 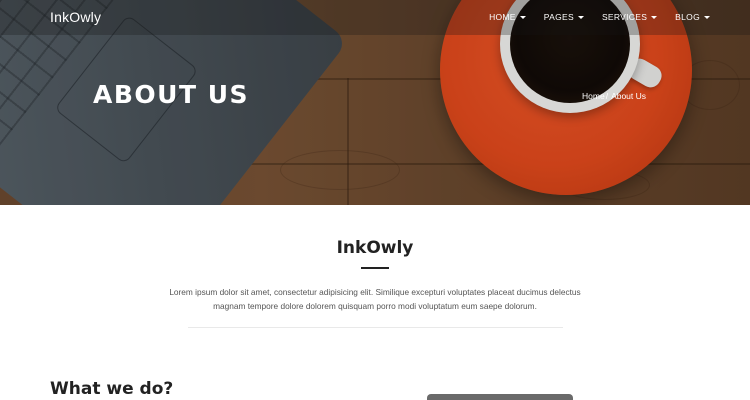 I want to click on breadcrumb-home-link: Home, so click(x=593, y=96).